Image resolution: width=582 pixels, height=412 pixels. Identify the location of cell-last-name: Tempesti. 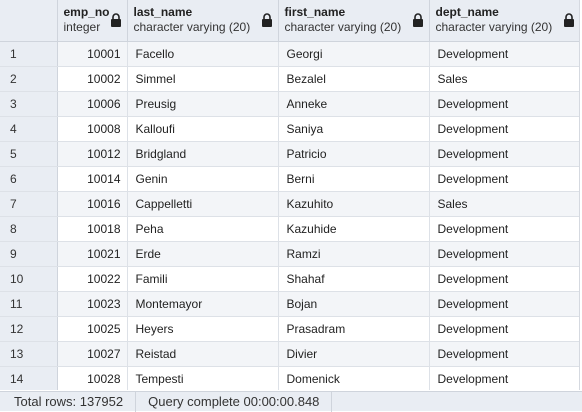
(203, 378).